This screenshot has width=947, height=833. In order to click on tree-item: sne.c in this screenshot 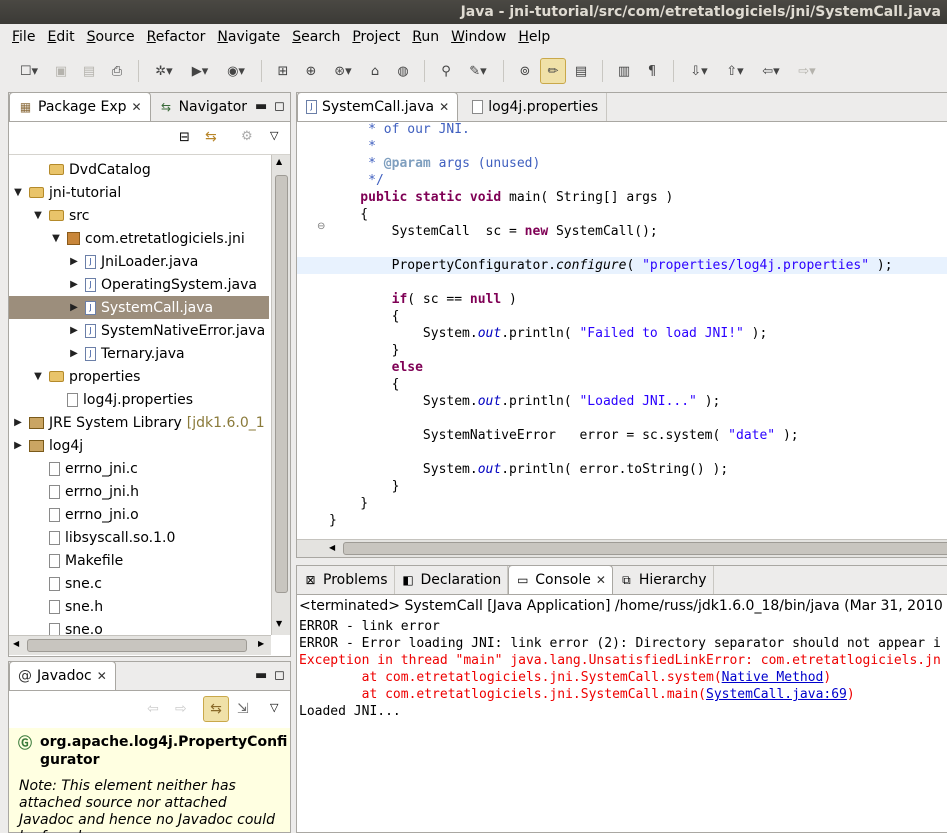, I will do `click(139, 583)`.